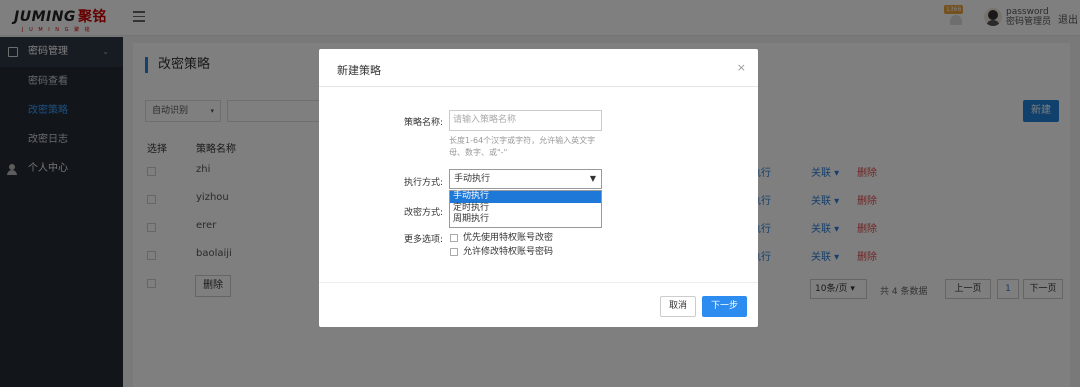 This screenshot has height=387, width=1080. Describe the element at coordinates (423, 183) in the screenshot. I see `exec-mode-label: 执行方式:` at that location.